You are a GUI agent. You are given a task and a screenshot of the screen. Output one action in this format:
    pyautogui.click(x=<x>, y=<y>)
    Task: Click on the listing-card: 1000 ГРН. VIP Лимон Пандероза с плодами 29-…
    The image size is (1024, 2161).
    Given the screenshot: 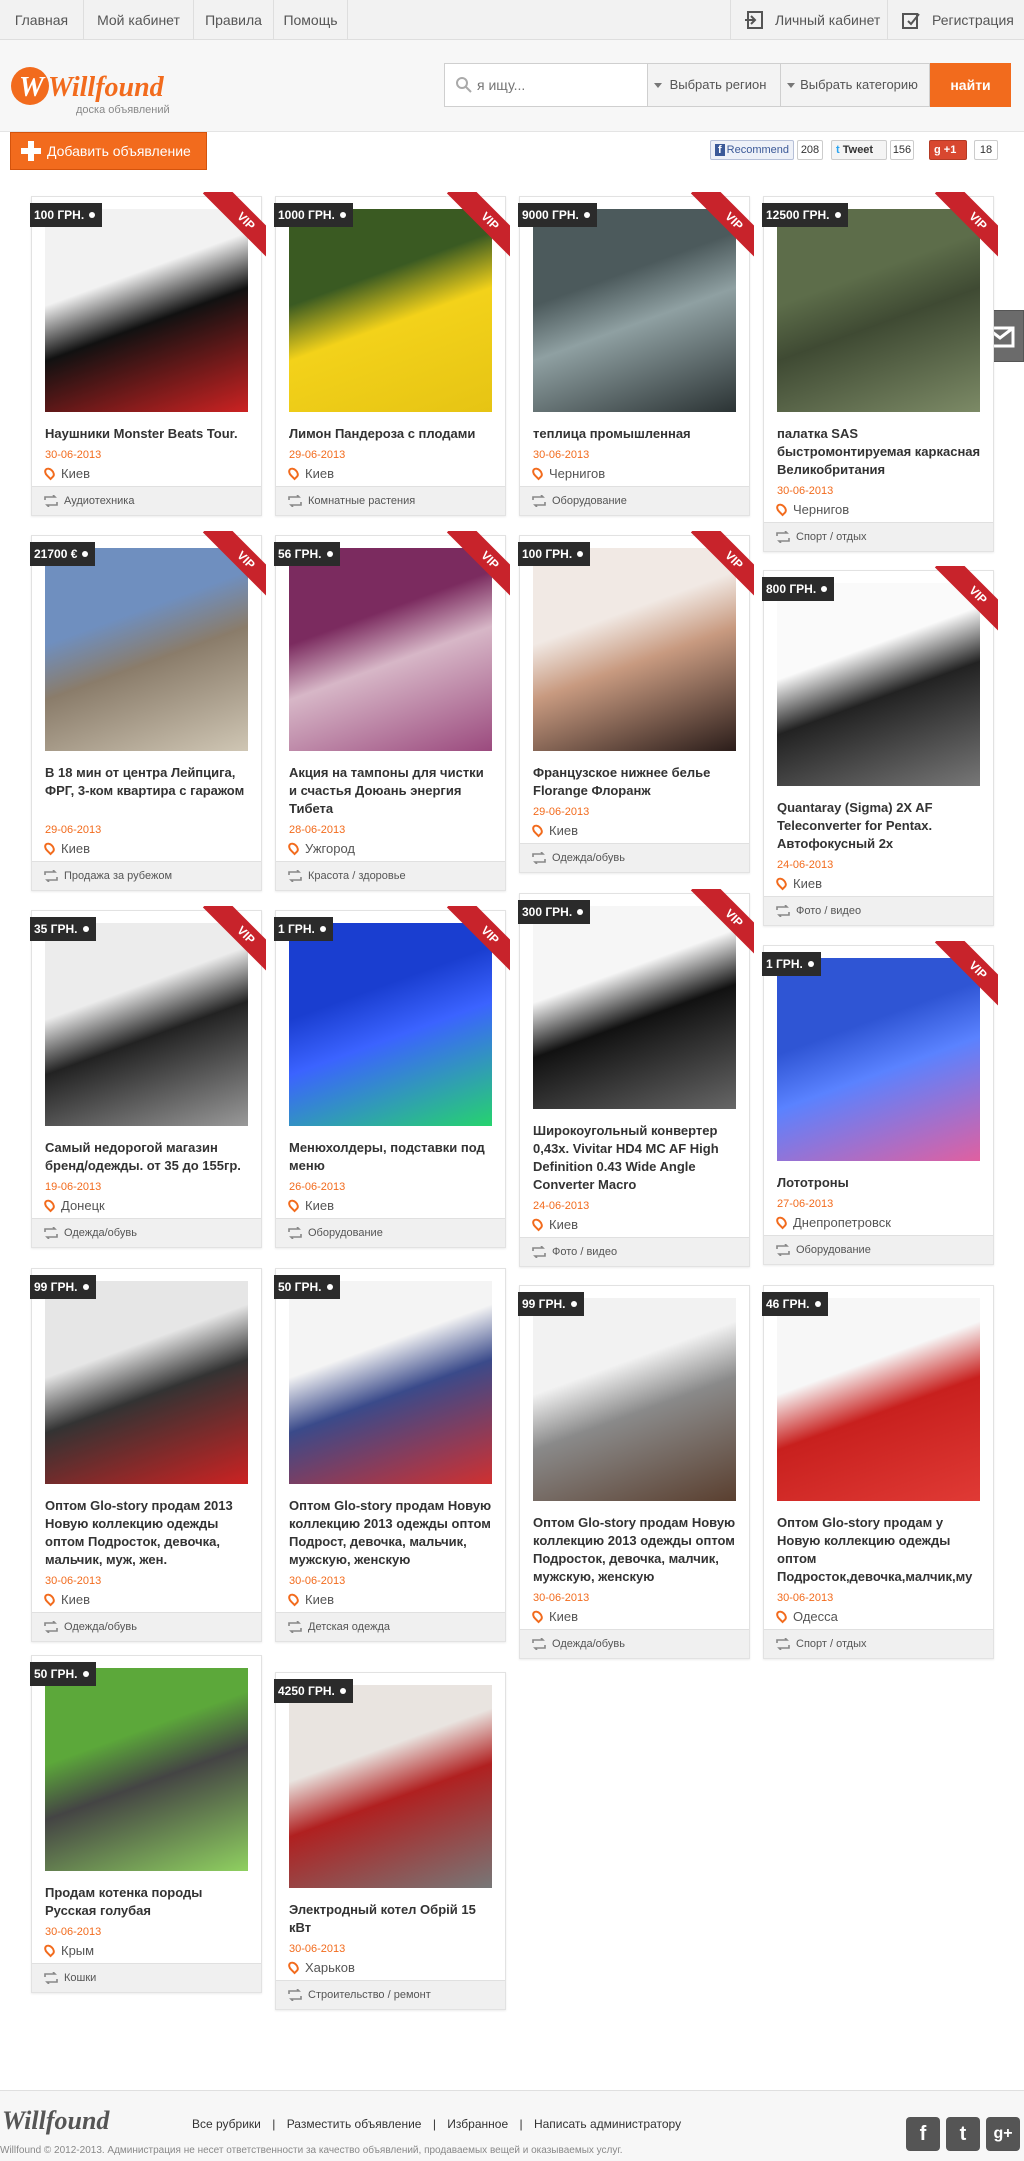 What is the action you would take?
    pyautogui.click(x=392, y=354)
    